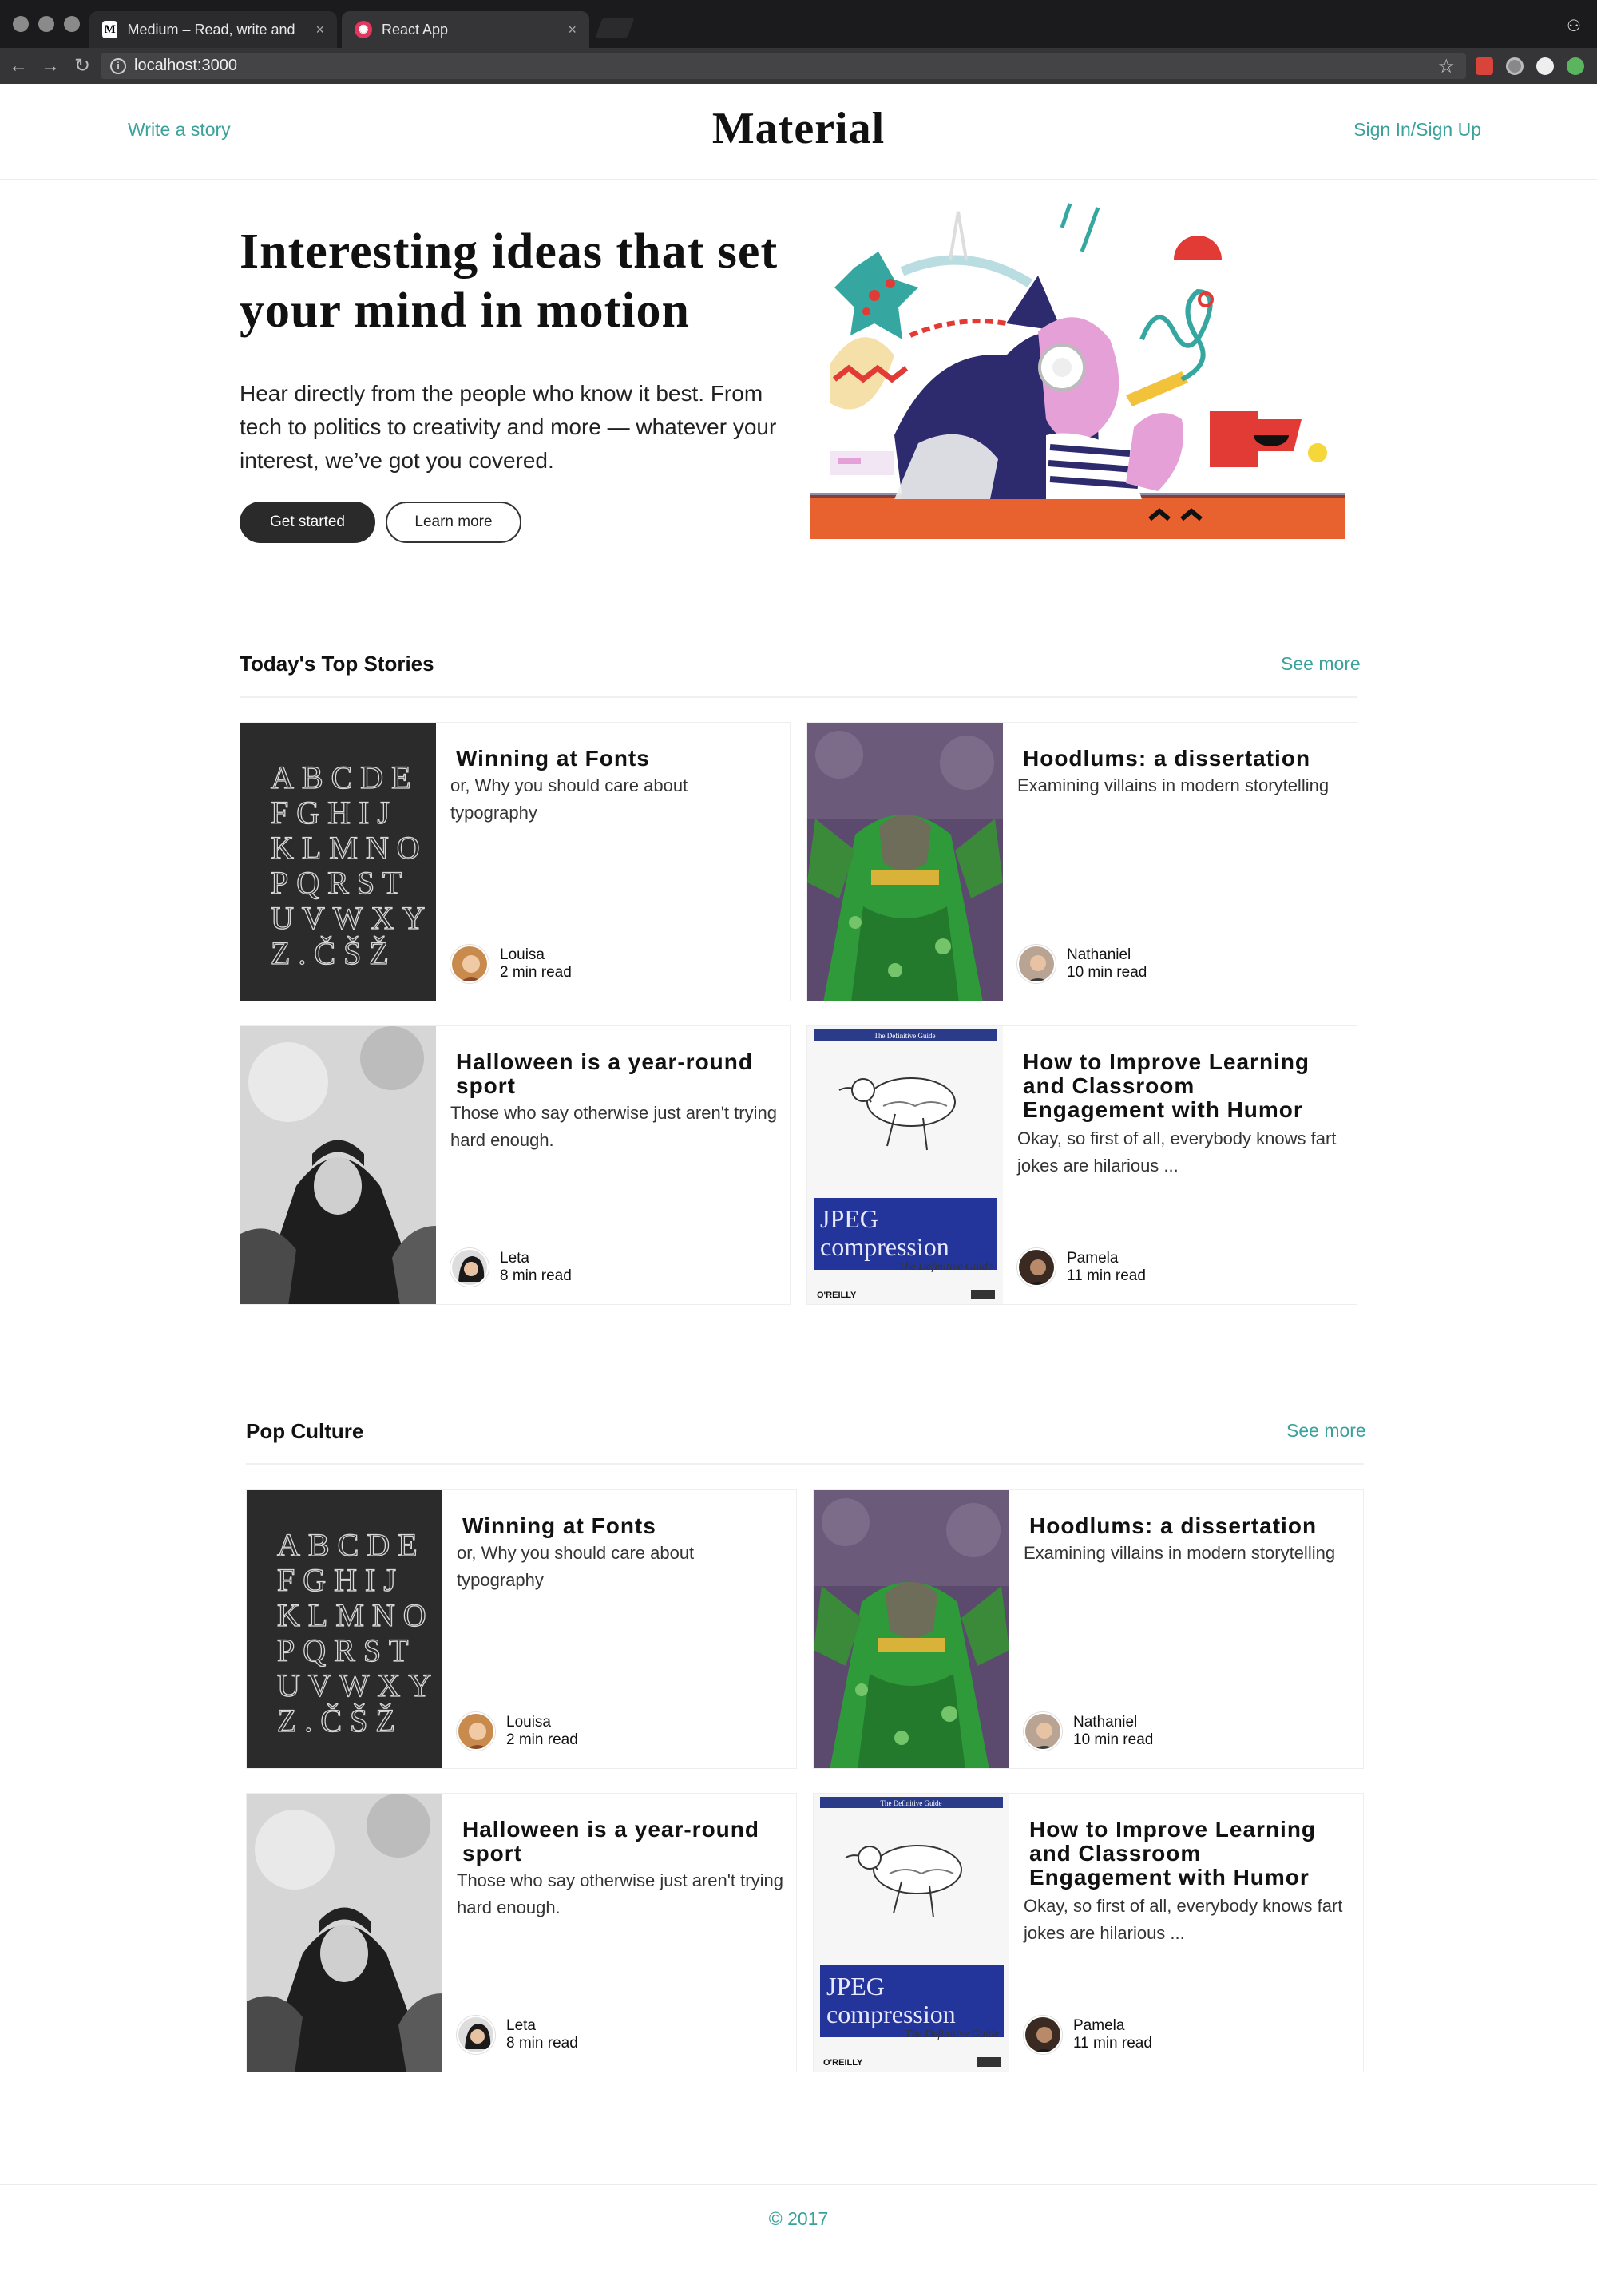  Describe the element at coordinates (72, 24) in the screenshot. I see `maximize-window-button` at that location.